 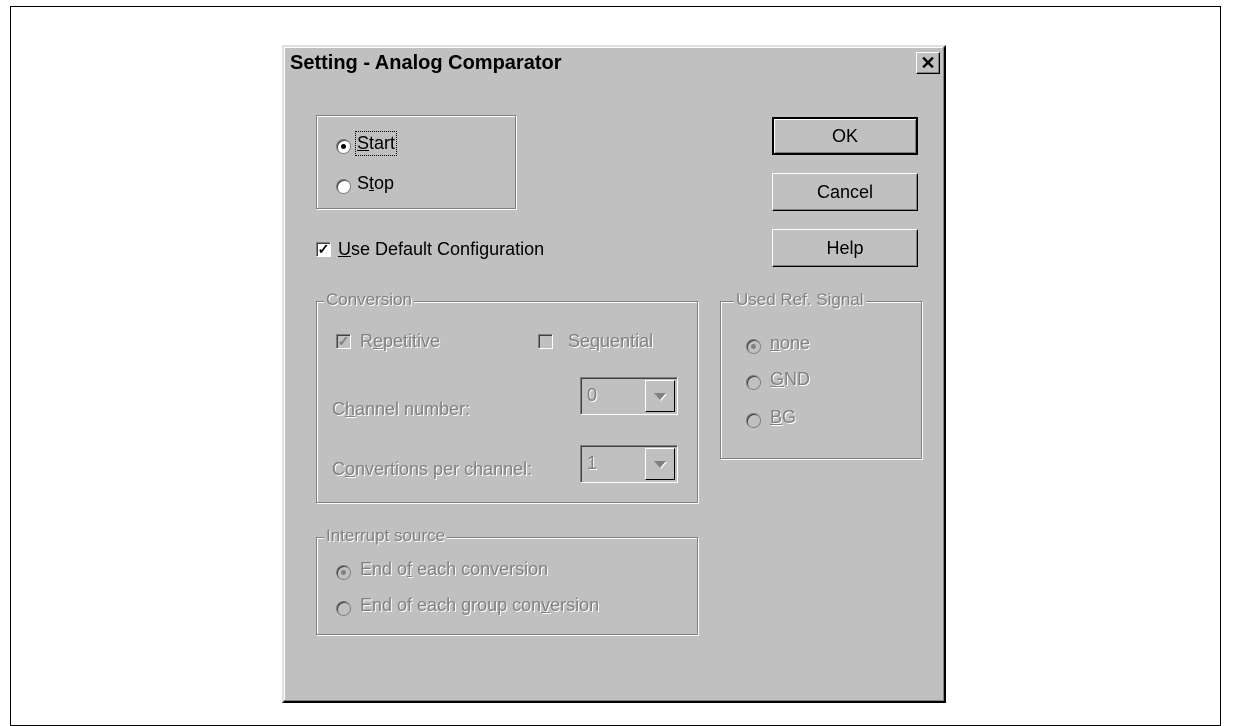 I want to click on start-radio, so click(x=343, y=146).